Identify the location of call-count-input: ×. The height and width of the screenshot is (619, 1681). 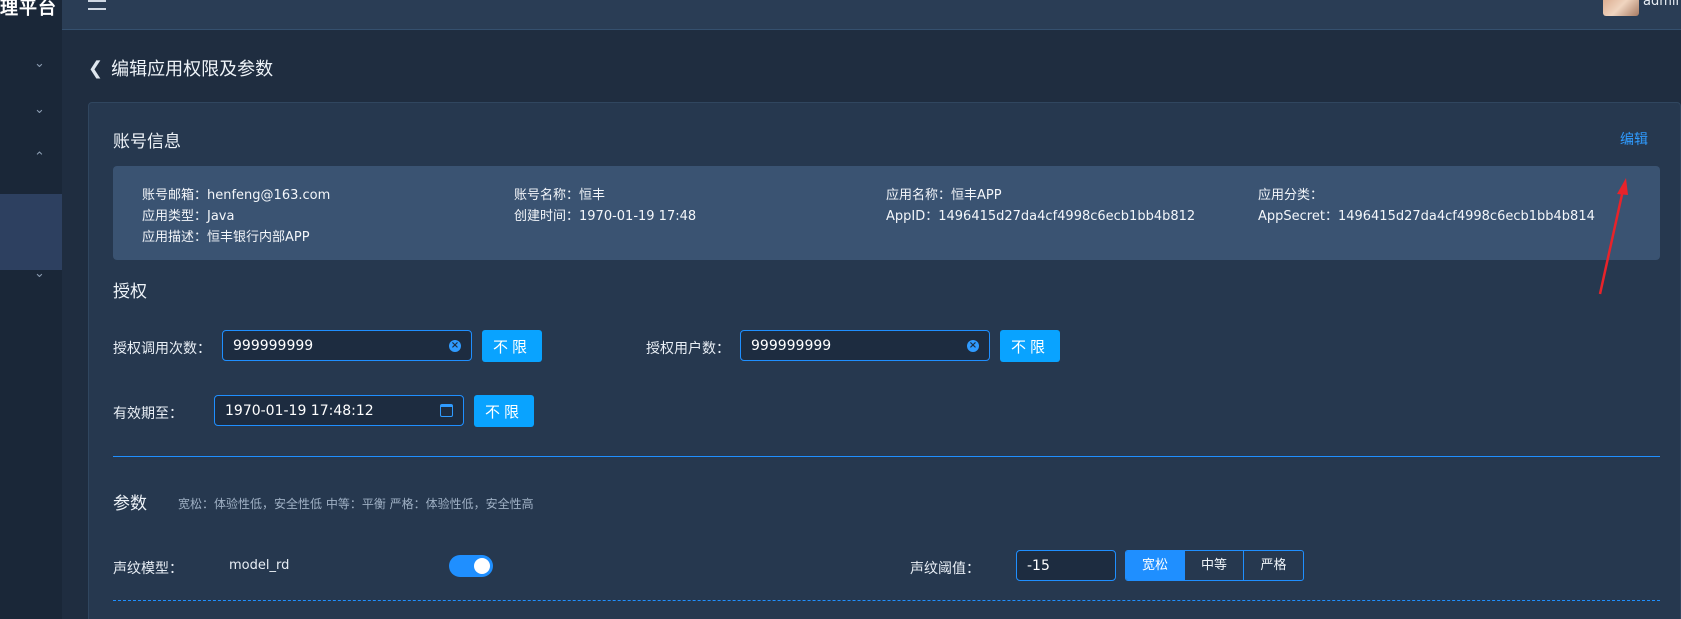
(347, 345).